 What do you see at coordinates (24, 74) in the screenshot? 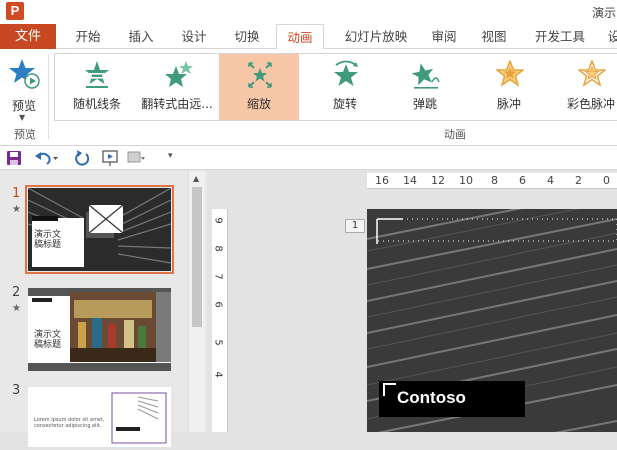
I see `preview-star-icon` at bounding box center [24, 74].